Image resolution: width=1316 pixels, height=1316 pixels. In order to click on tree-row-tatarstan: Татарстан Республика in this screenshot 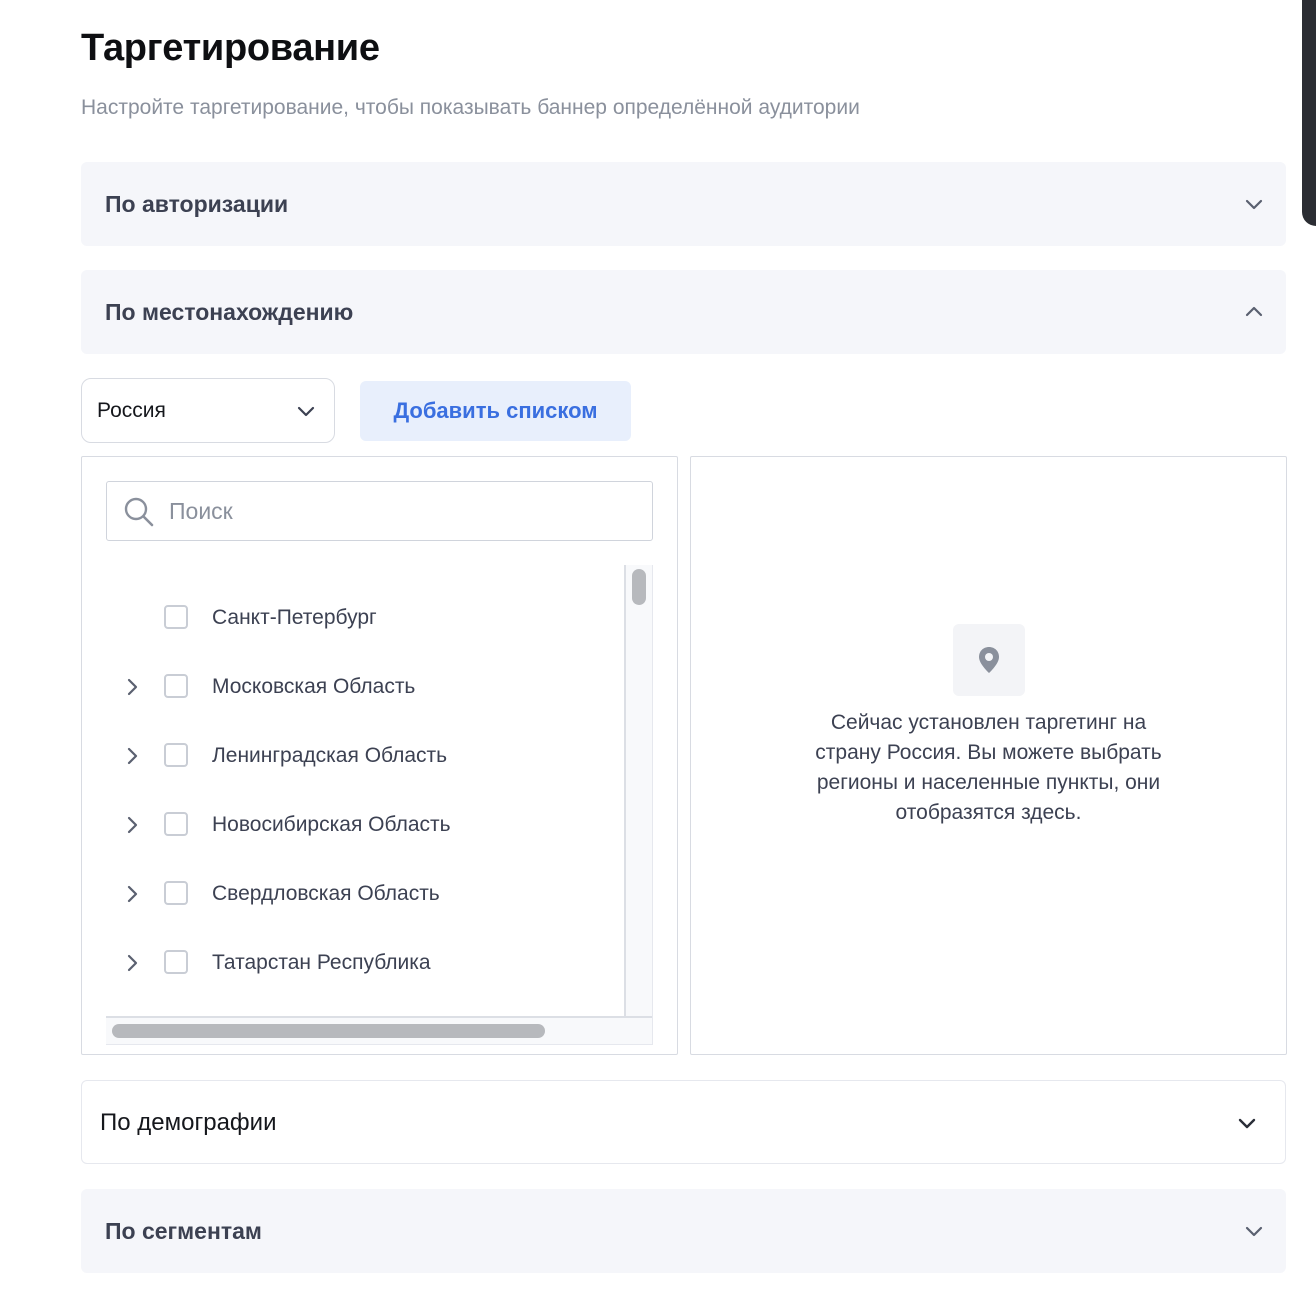, I will do `click(363, 963)`.